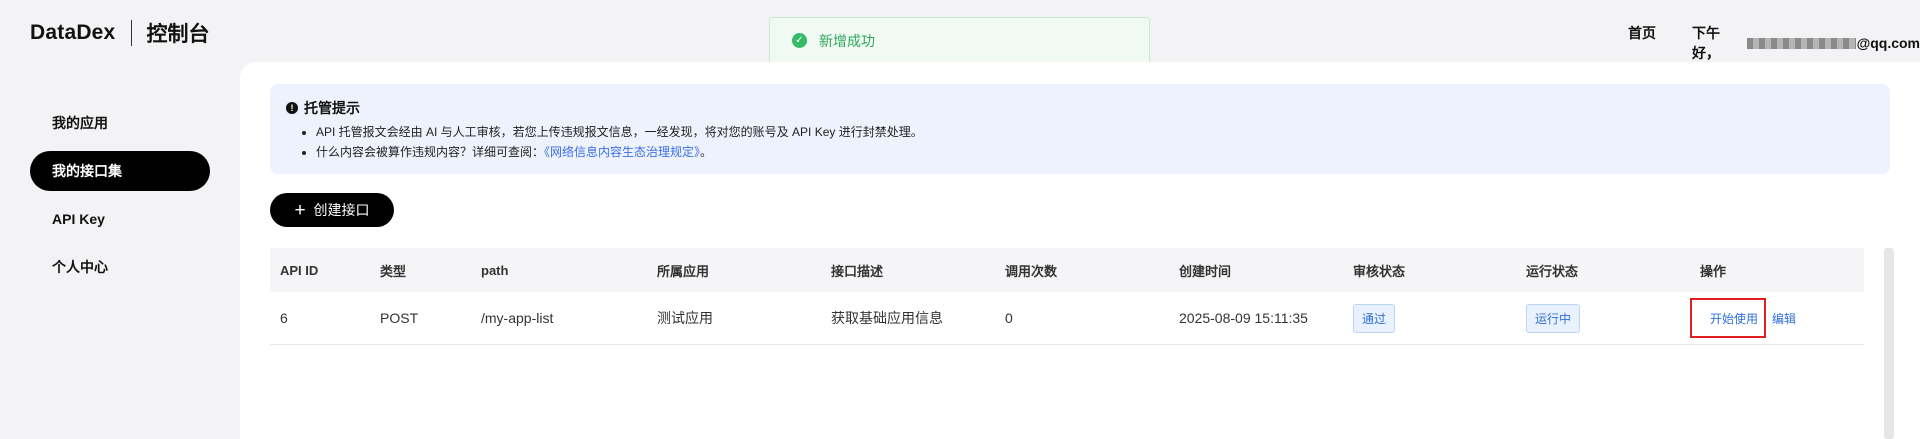 The height and width of the screenshot is (439, 1920). Describe the element at coordinates (1784, 318) in the screenshot. I see `edit-button: 编辑` at that location.